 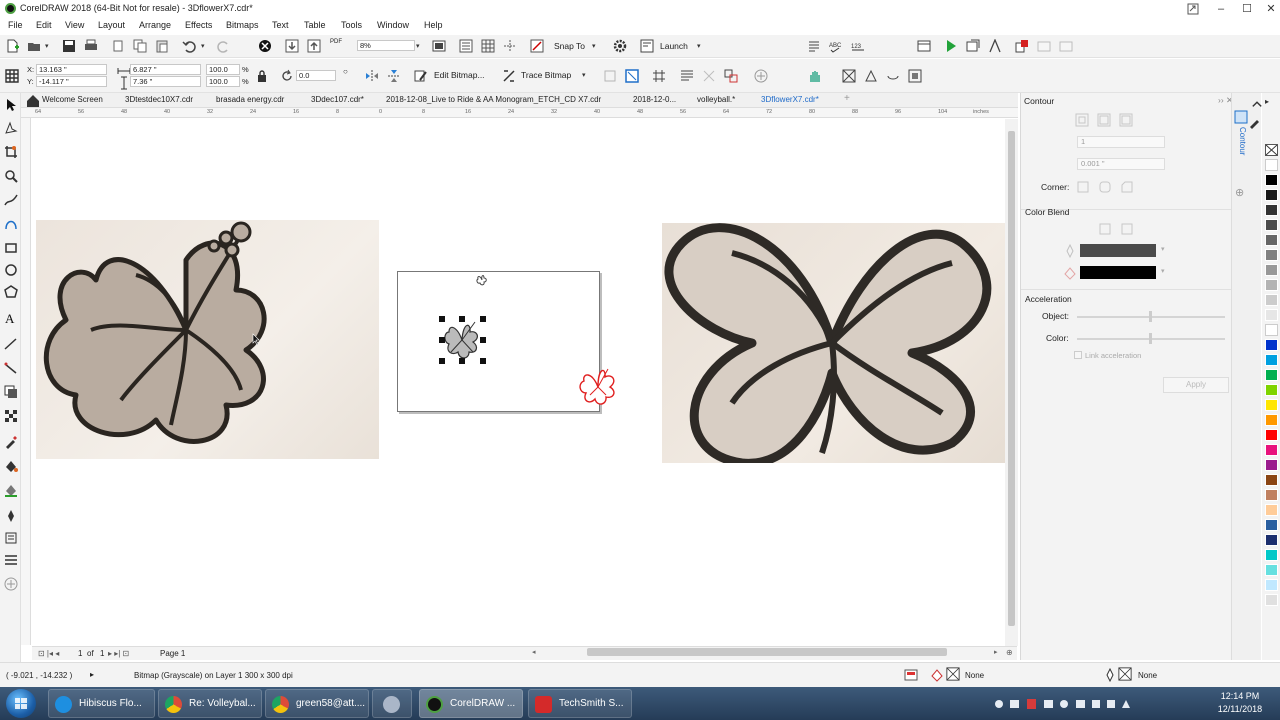 I want to click on start-button, so click(x=21, y=703).